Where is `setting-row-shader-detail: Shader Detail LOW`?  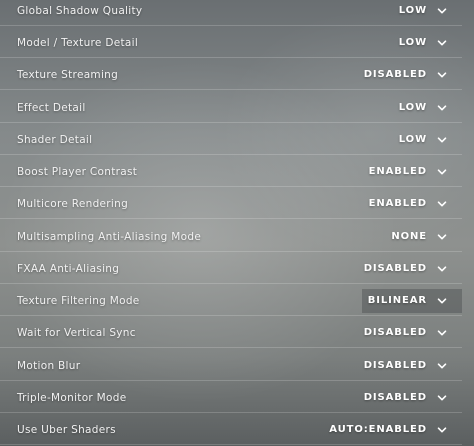 setting-row-shader-detail: Shader Detail LOW is located at coordinates (231, 140).